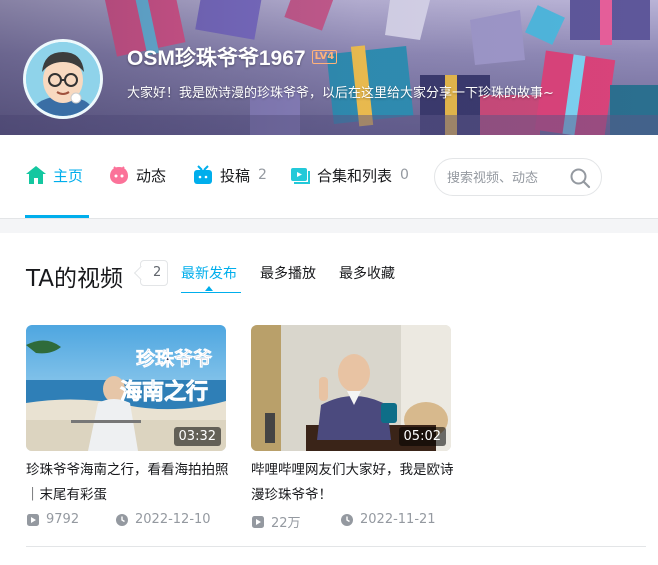 The height and width of the screenshot is (565, 658). Describe the element at coordinates (353, 483) in the screenshot. I see `video-title: 哔哩哔哩网友们大家好，我是欧诗漫珍珠爷爷！` at that location.